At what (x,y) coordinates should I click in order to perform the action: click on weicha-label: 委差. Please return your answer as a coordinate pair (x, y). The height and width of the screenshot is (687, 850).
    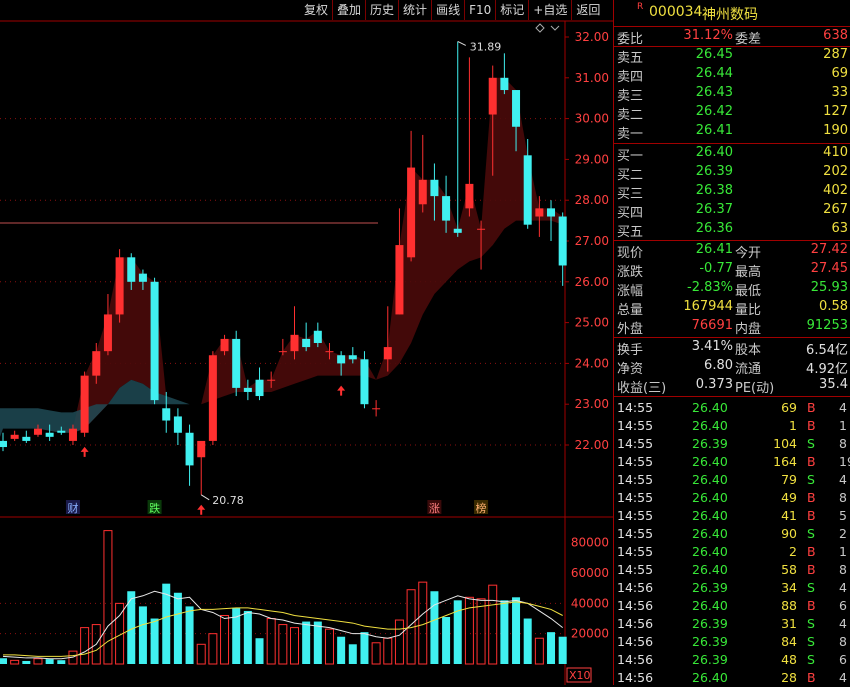
    Looking at the image, I should click on (748, 39).